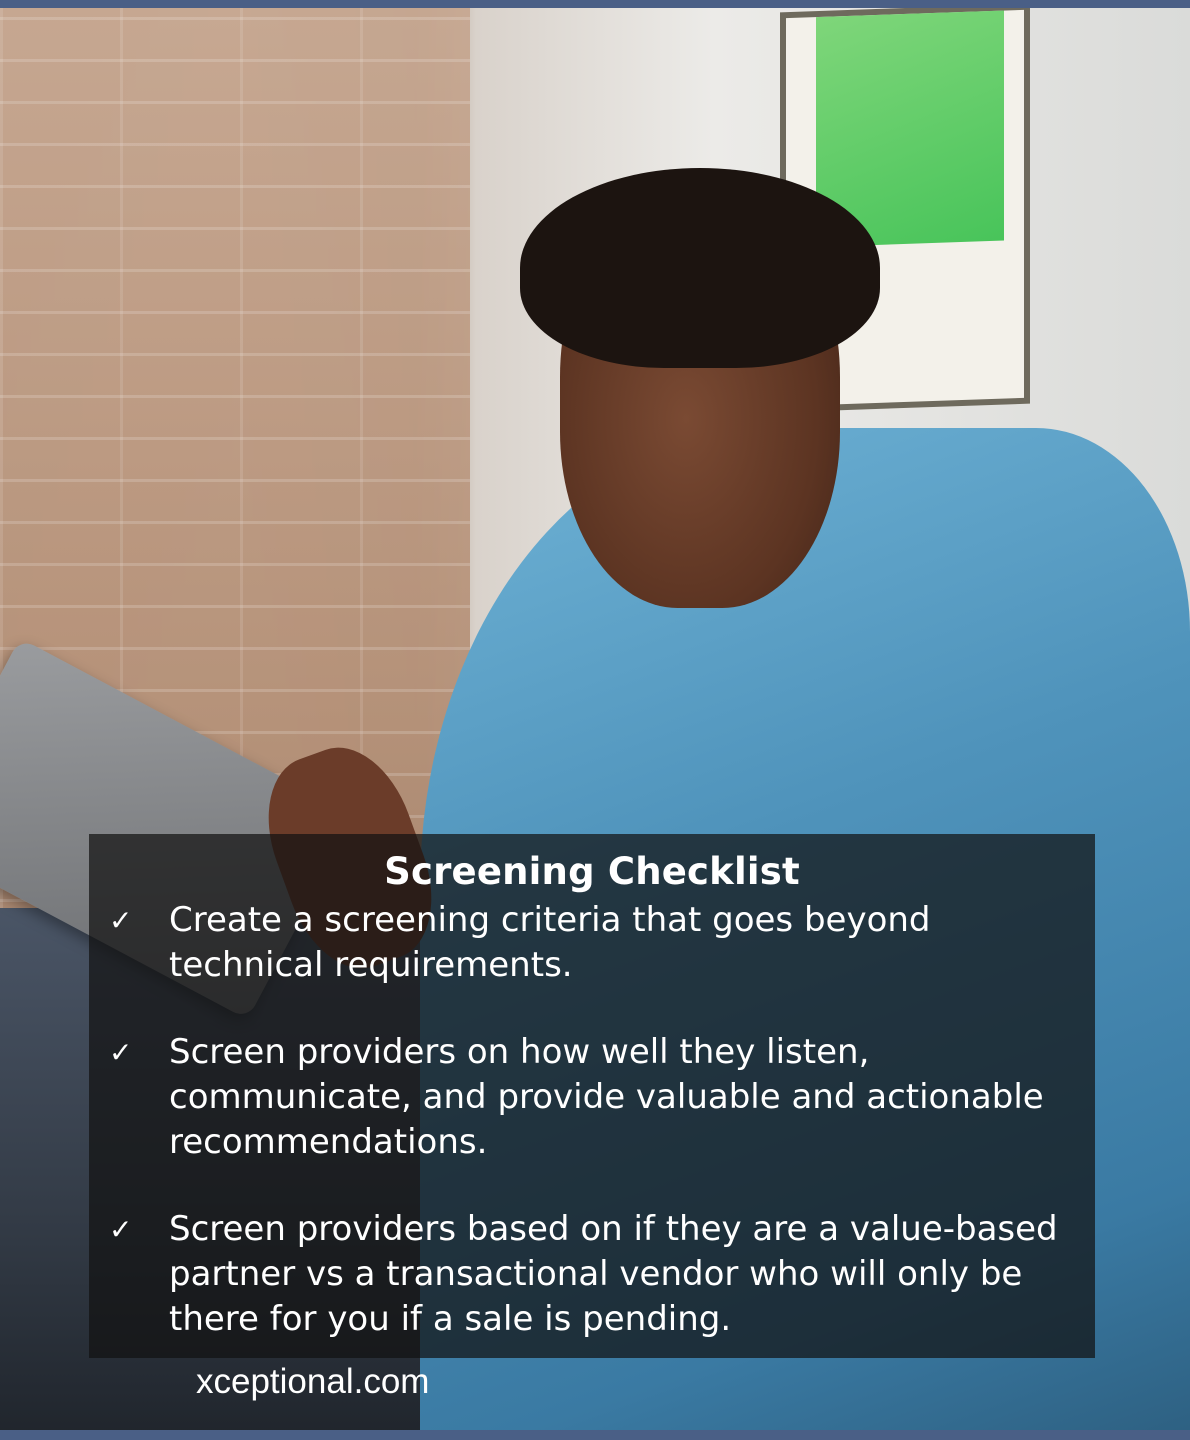 The height and width of the screenshot is (1440, 1190). Describe the element at coordinates (592, 871) in the screenshot. I see `panel-title: Screening Checklist` at that location.